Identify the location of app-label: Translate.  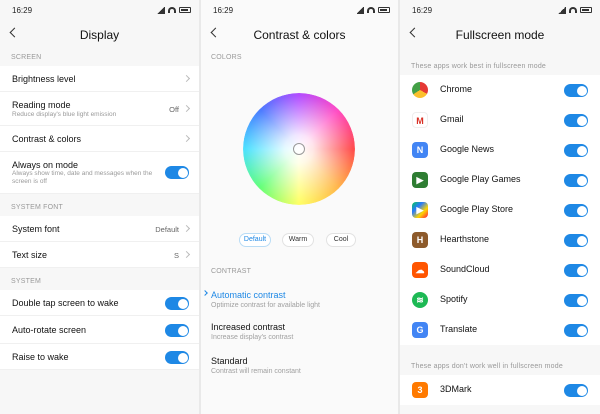
(459, 329).